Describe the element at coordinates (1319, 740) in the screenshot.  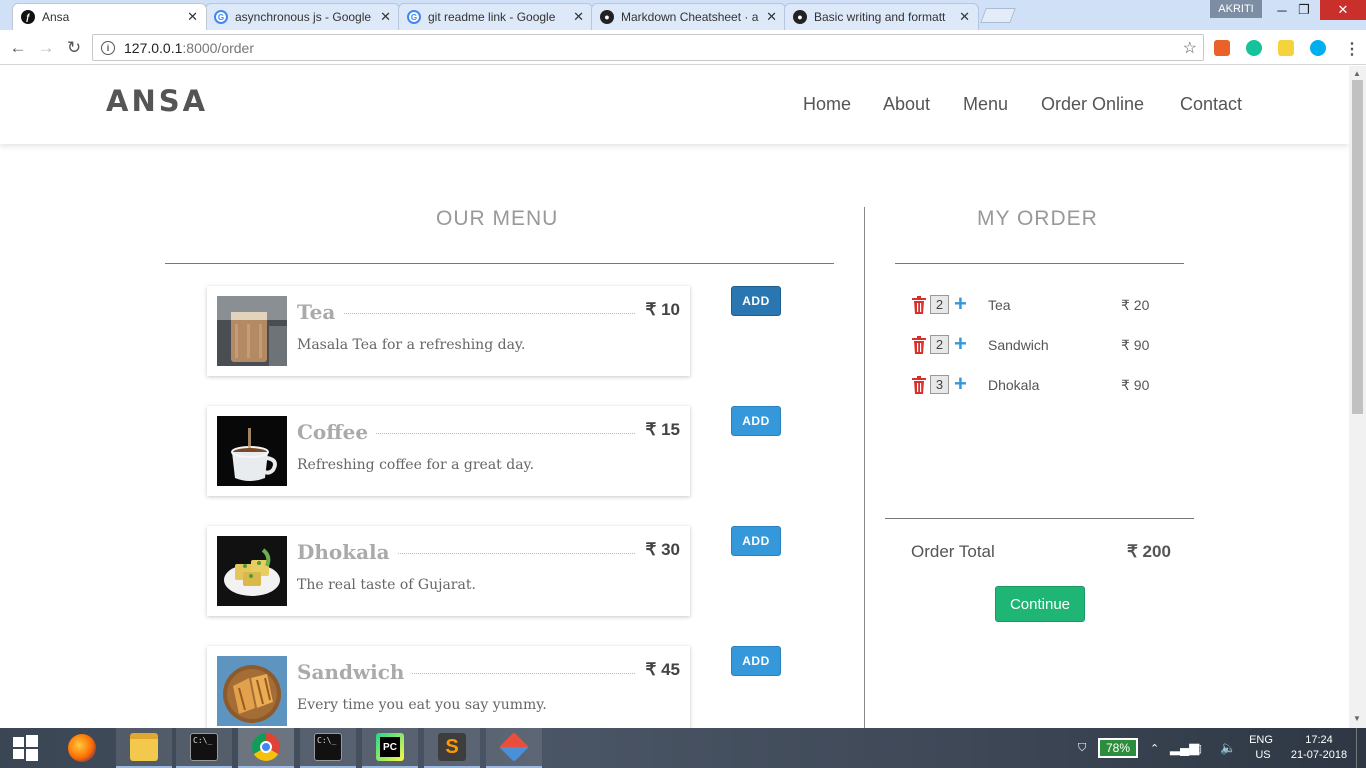
I see `clock-time: 17:24` at that location.